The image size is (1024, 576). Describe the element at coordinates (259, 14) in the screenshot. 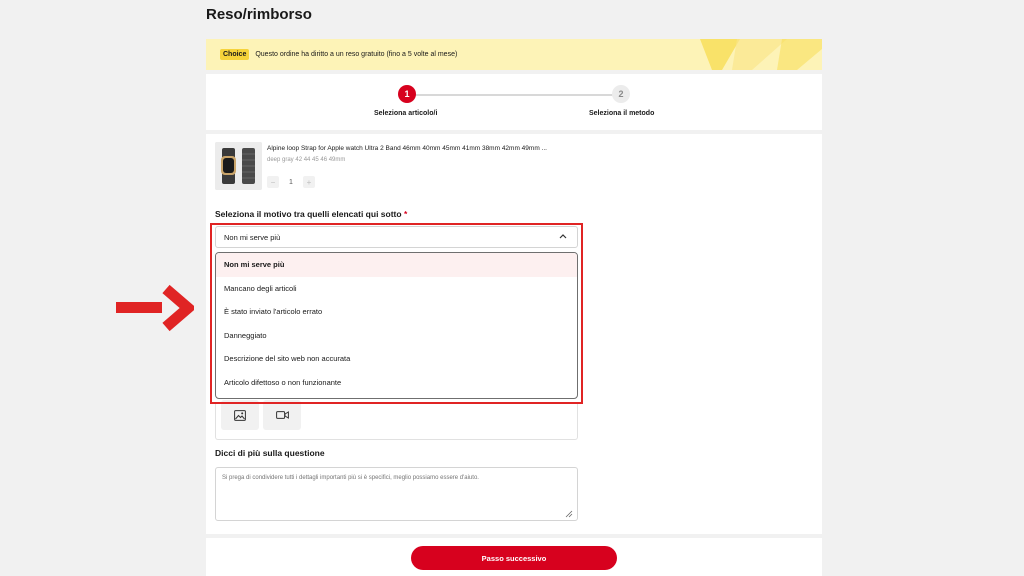

I see `page-title: Reso/rimborso` at that location.